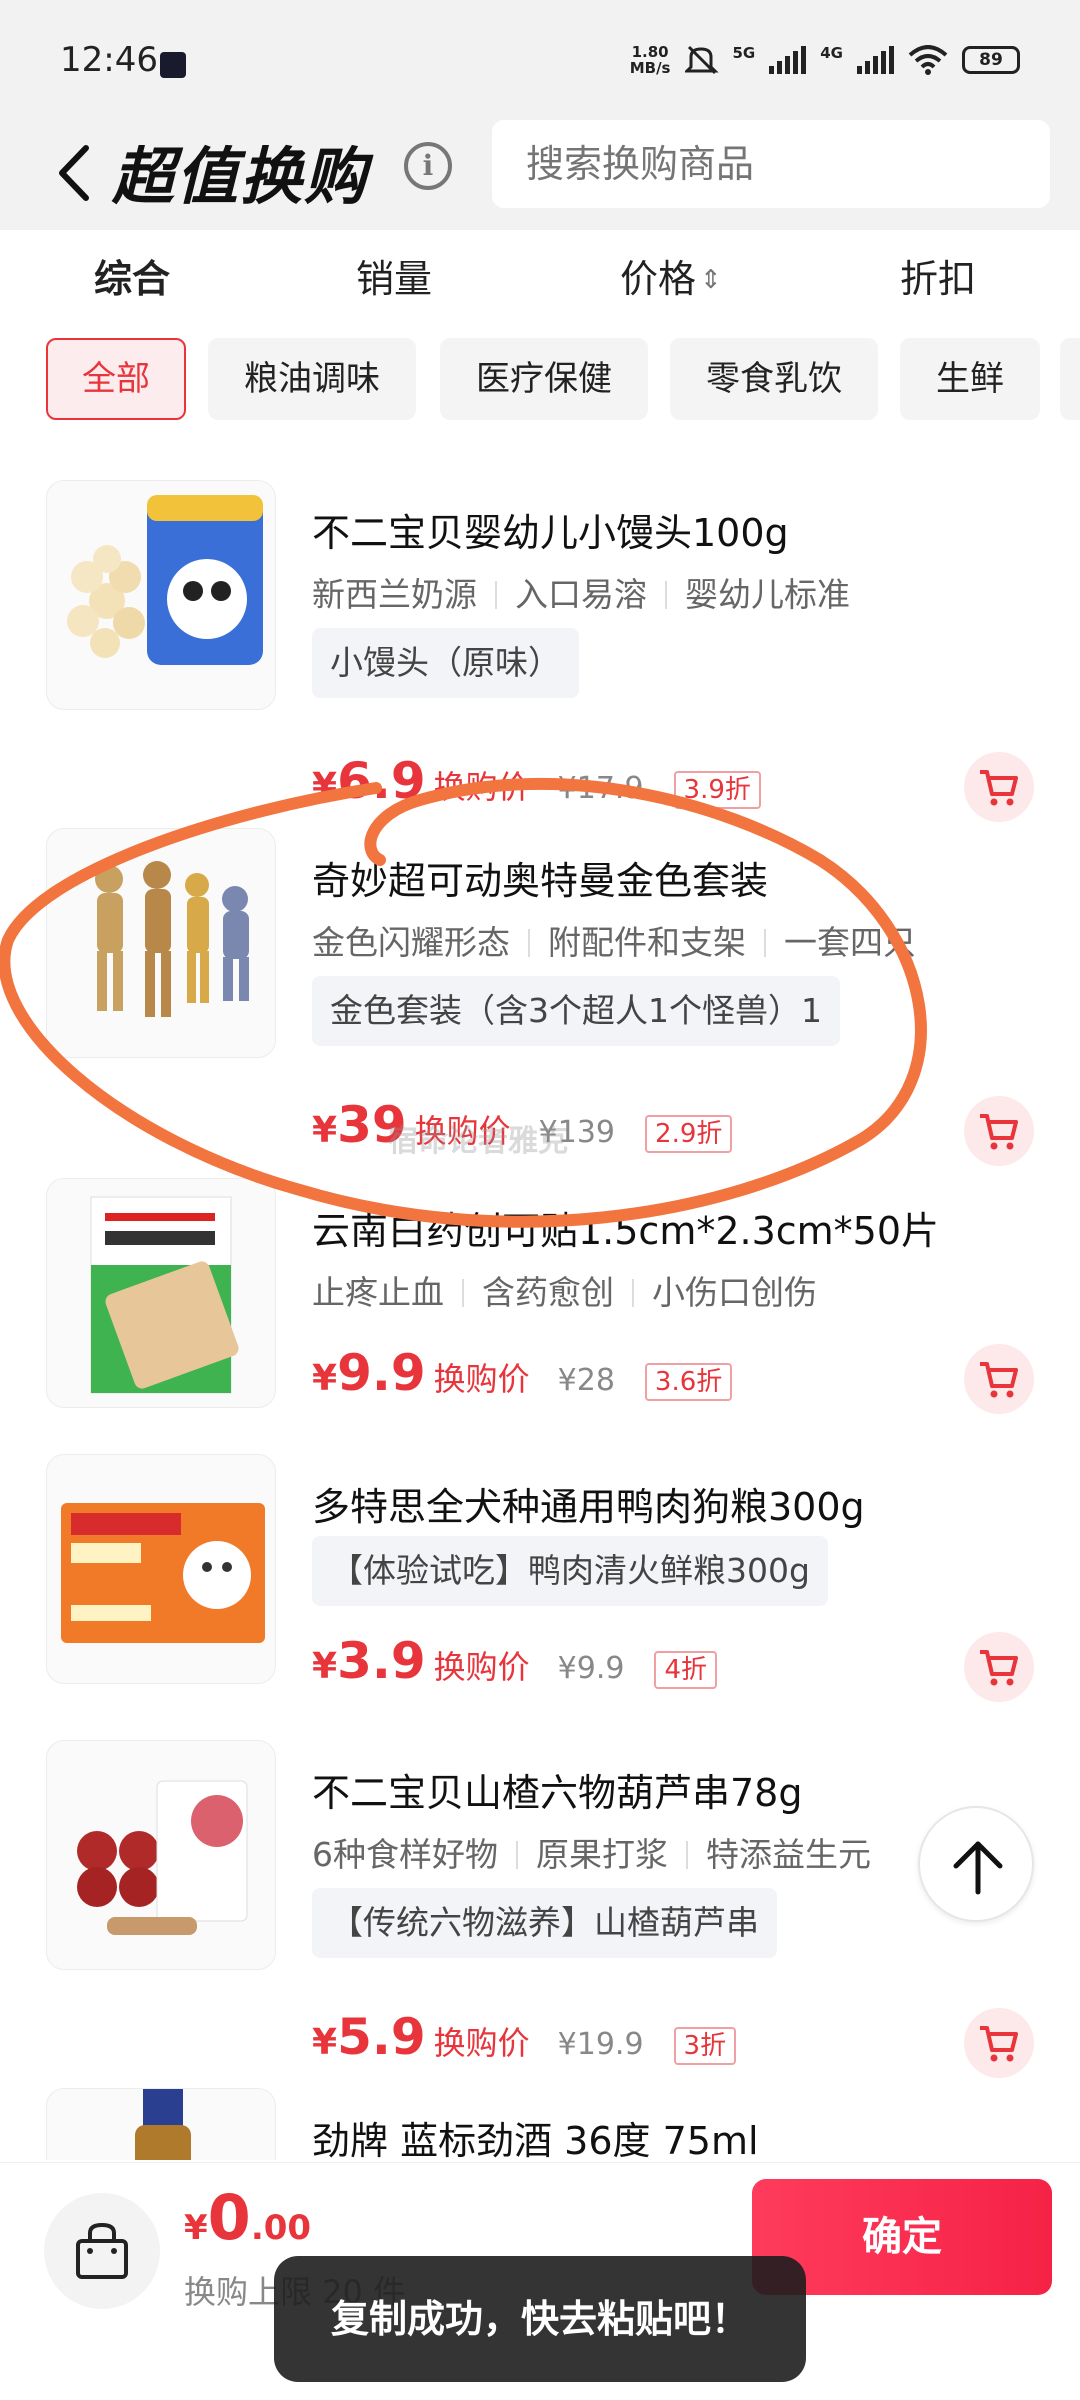 The height and width of the screenshot is (2400, 1080). What do you see at coordinates (970, 379) in the screenshot?
I see `chip-fresh: 生鲜` at bounding box center [970, 379].